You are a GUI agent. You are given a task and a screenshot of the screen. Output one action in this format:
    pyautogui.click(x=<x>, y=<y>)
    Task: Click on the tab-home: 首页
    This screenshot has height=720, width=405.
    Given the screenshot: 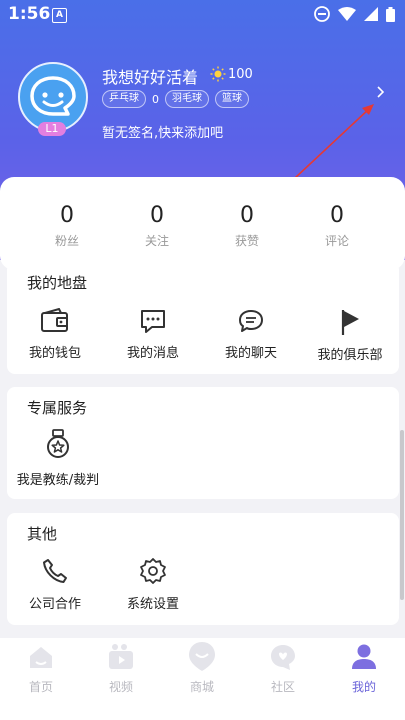 What is the action you would take?
    pyautogui.click(x=41, y=668)
    